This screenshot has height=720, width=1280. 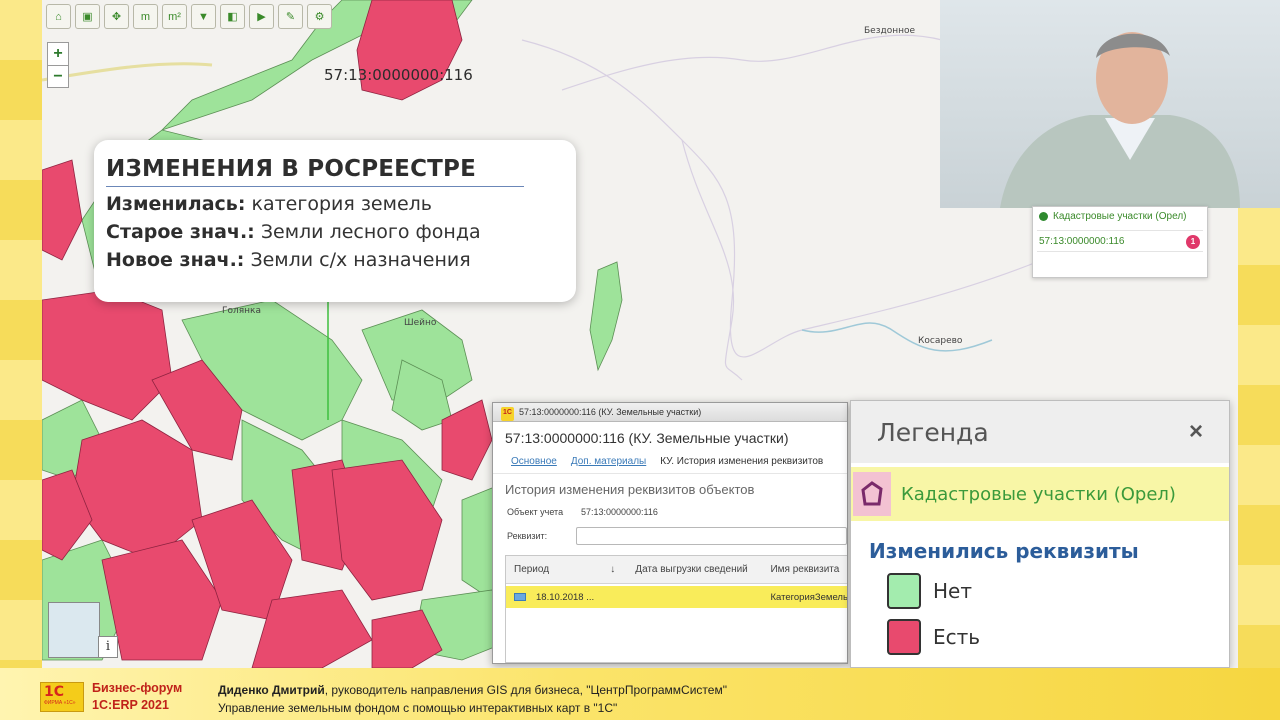 I want to click on search-result-item: 57:13:0000000:116 1, so click(x=1120, y=241).